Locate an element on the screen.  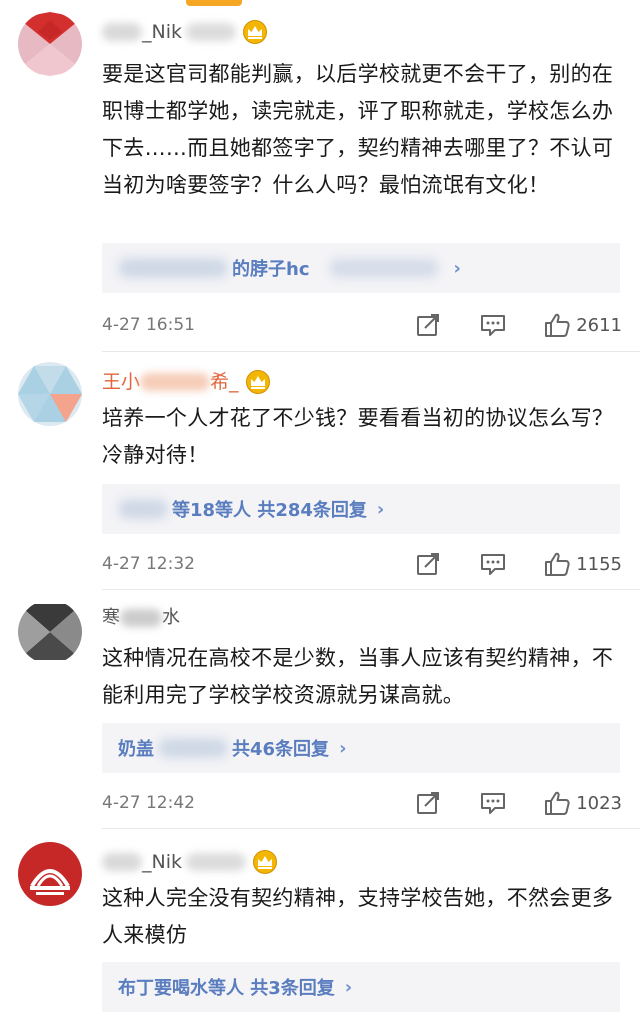
comment-actions: 2611 is located at coordinates (519, 325).